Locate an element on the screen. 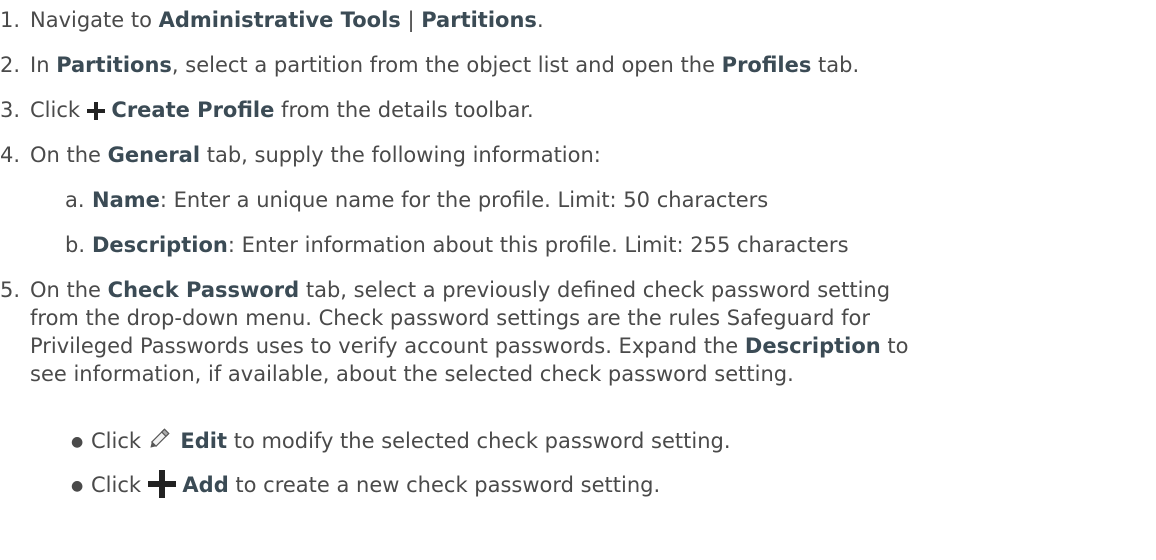 The image size is (1156, 560). ui-profiles-tab: Profiles is located at coordinates (766, 65).